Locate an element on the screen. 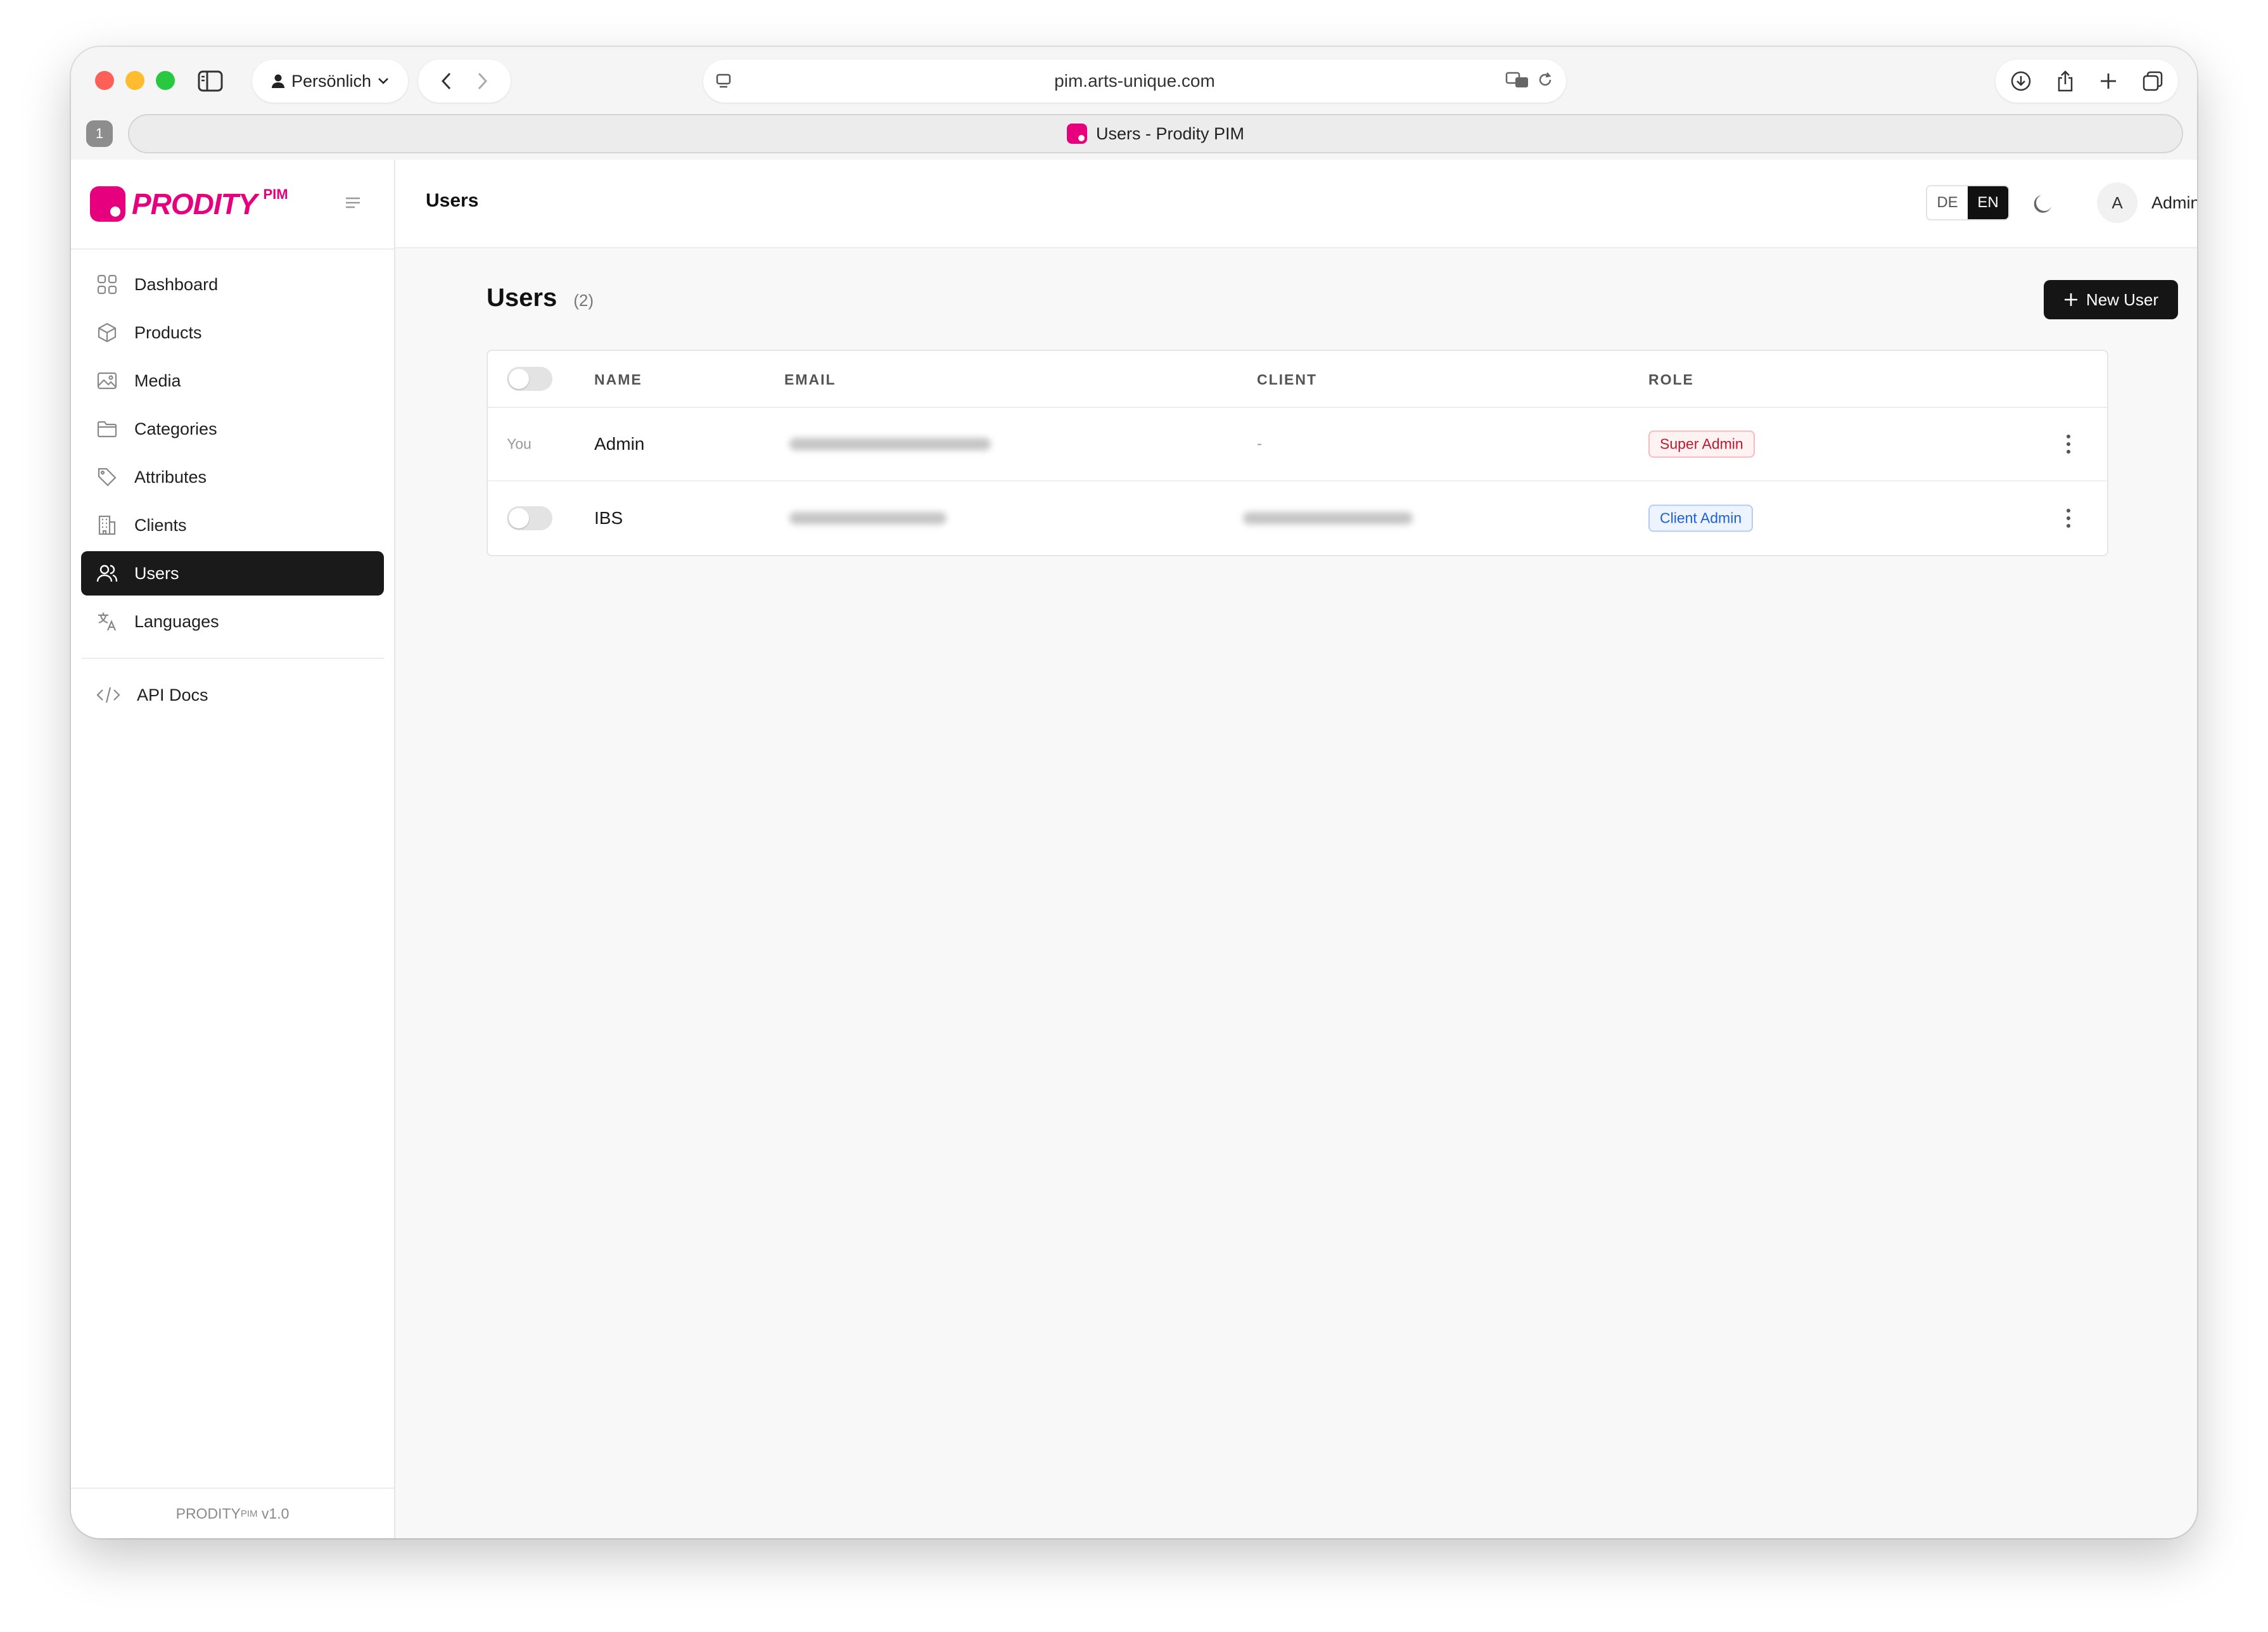 This screenshot has height=1632, width=2268. sidebar-item-label: Dashboard is located at coordinates (177, 284).